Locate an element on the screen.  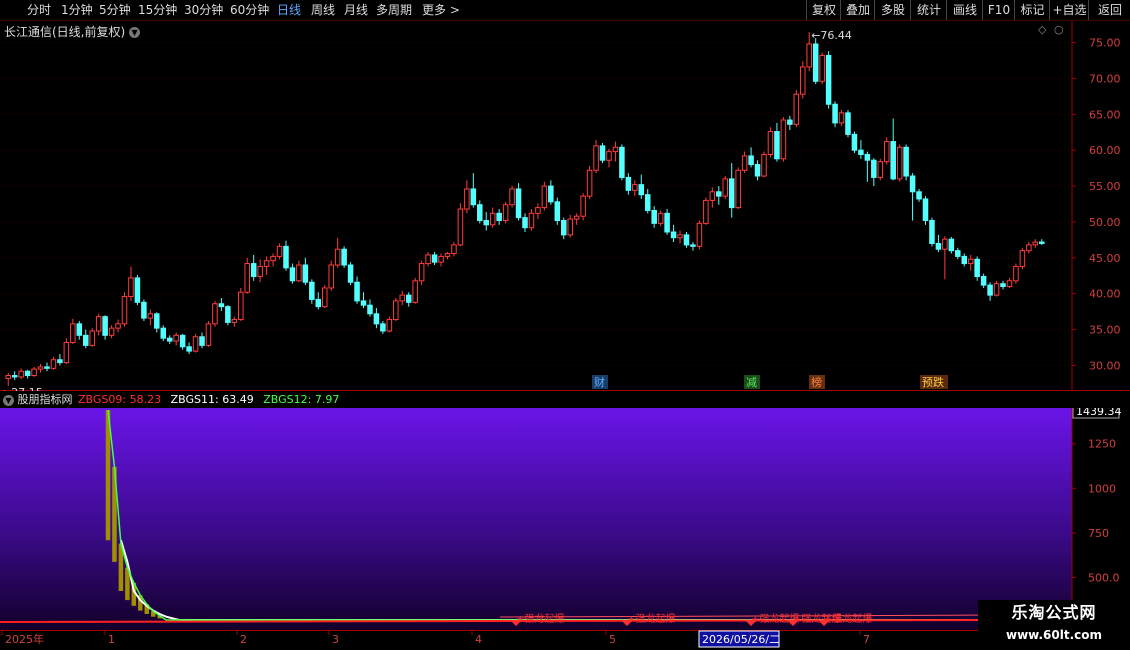
period-tab-2: 5分钟 is located at coordinates (115, 10).